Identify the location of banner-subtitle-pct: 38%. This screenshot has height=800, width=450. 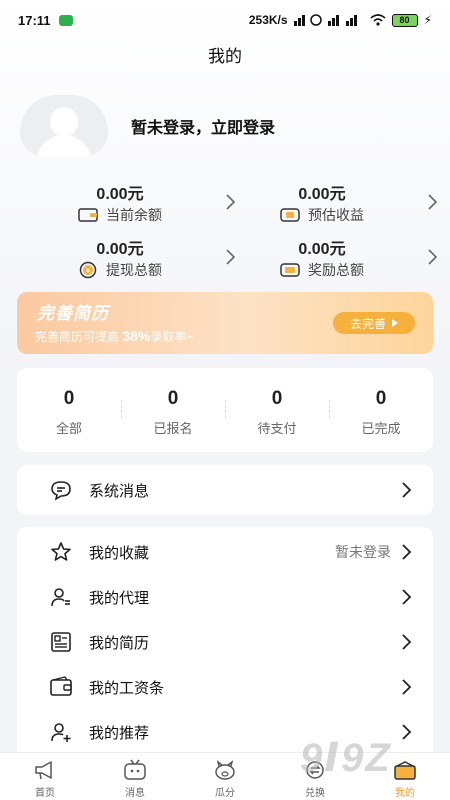
(136, 336).